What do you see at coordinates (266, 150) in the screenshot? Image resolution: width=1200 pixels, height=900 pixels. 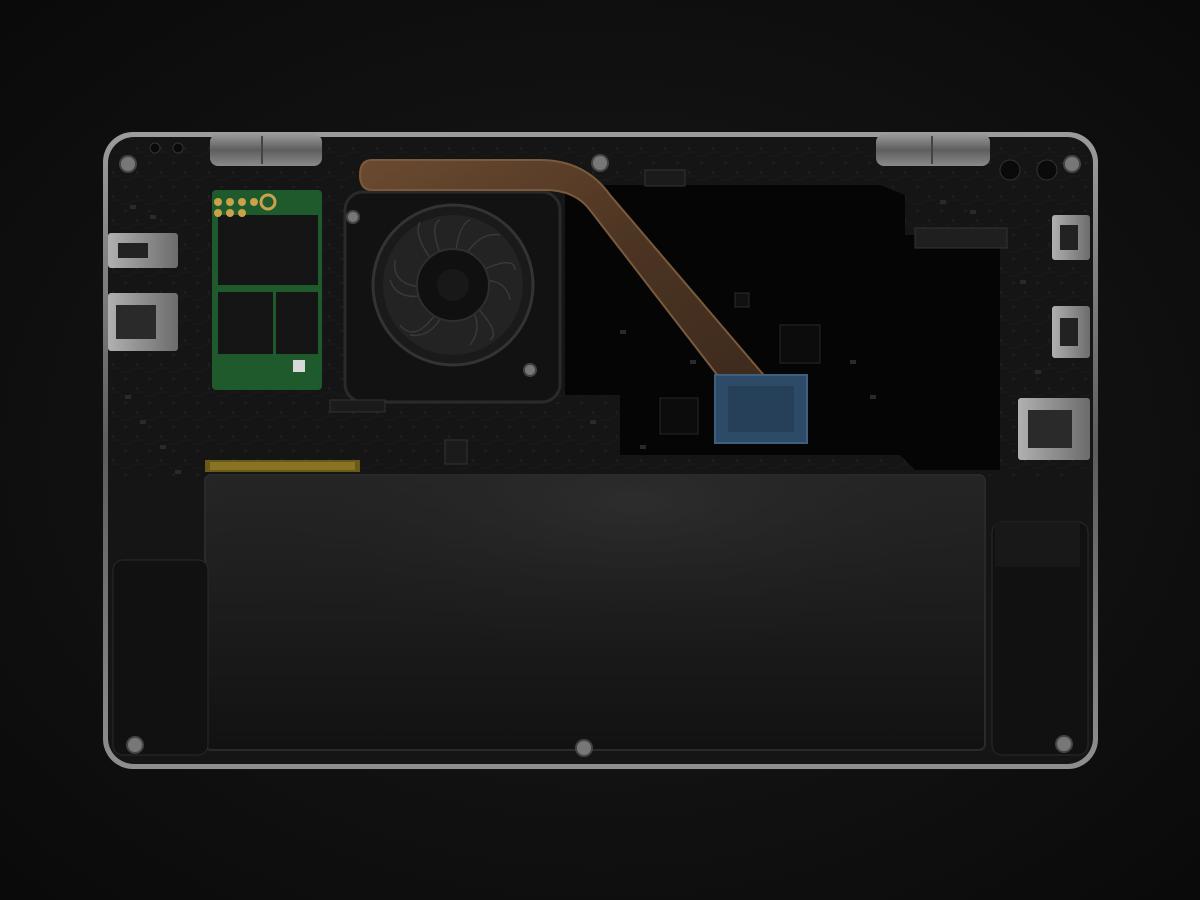 I see `left-hinge` at bounding box center [266, 150].